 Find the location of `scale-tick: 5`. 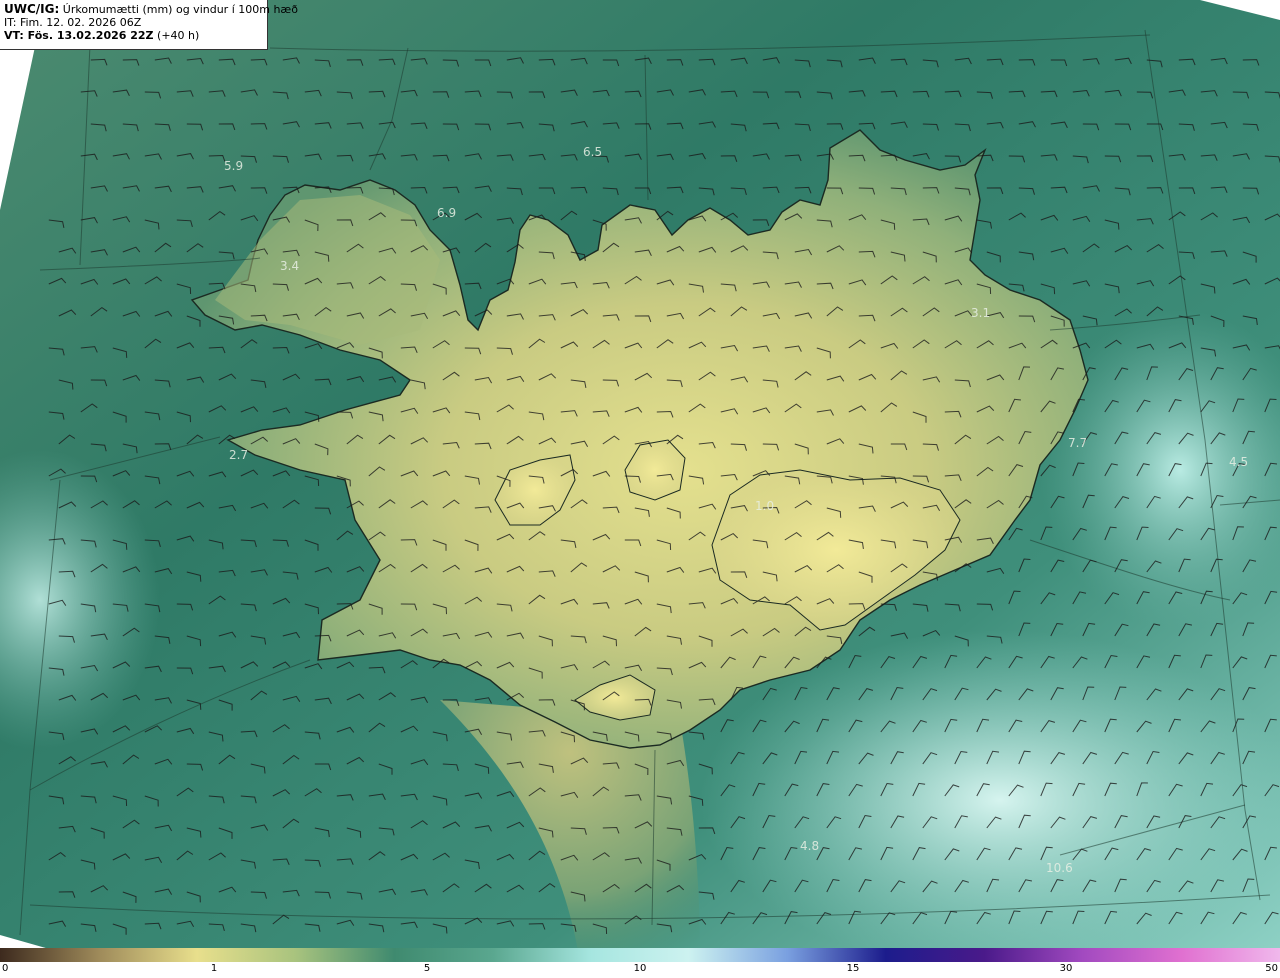

scale-tick: 5 is located at coordinates (427, 968).